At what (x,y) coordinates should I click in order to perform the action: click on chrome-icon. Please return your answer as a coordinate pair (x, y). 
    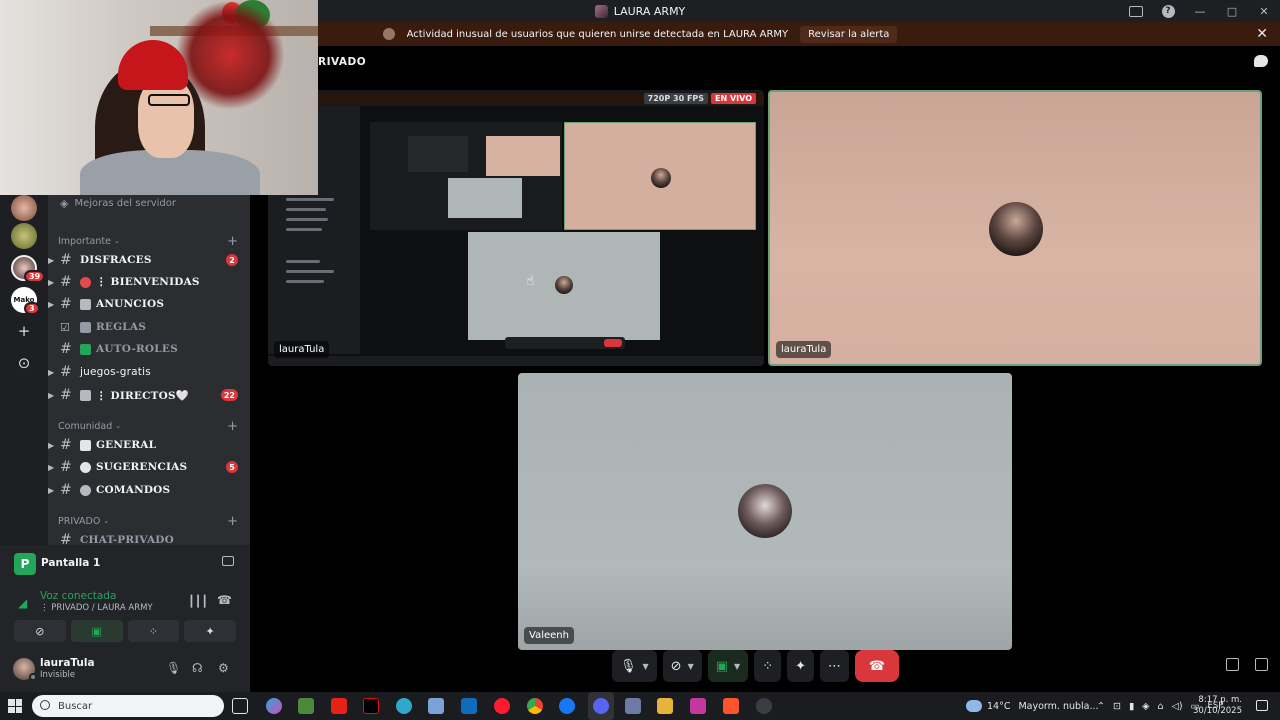
    Looking at the image, I should click on (535, 706).